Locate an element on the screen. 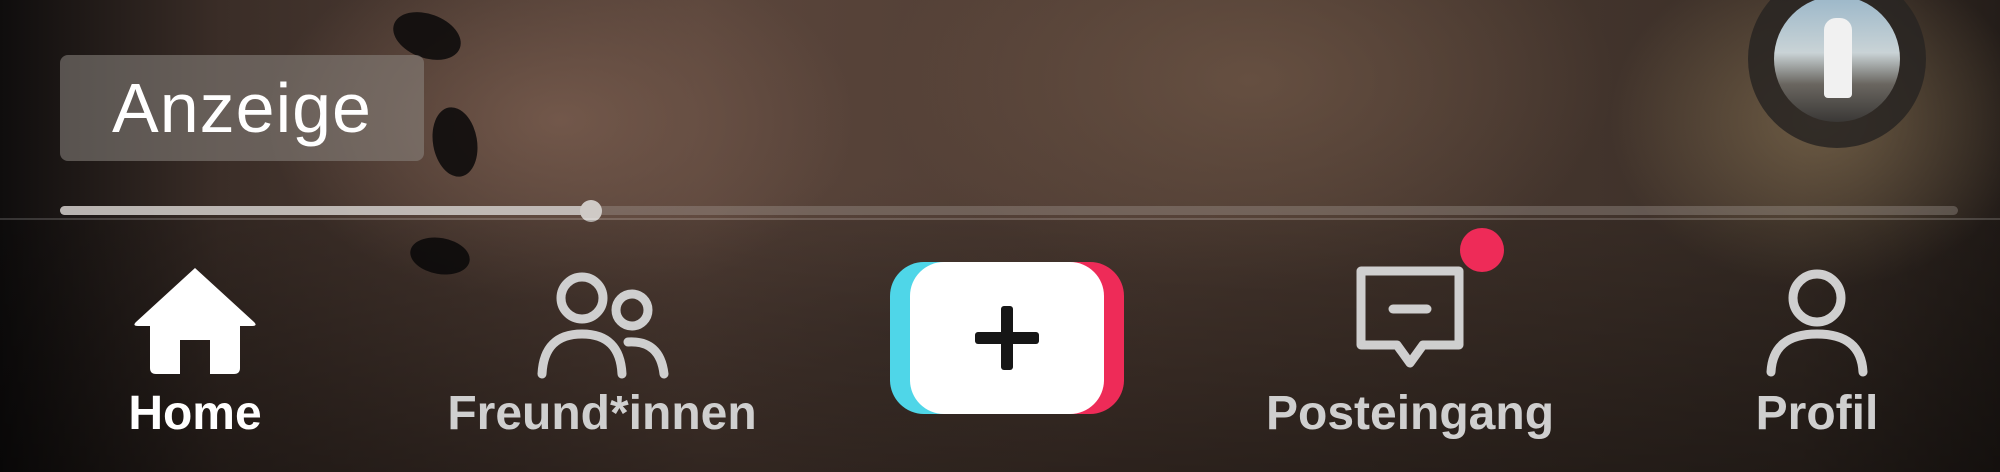 This screenshot has width=2000, height=472. create-button-face is located at coordinates (1007, 338).